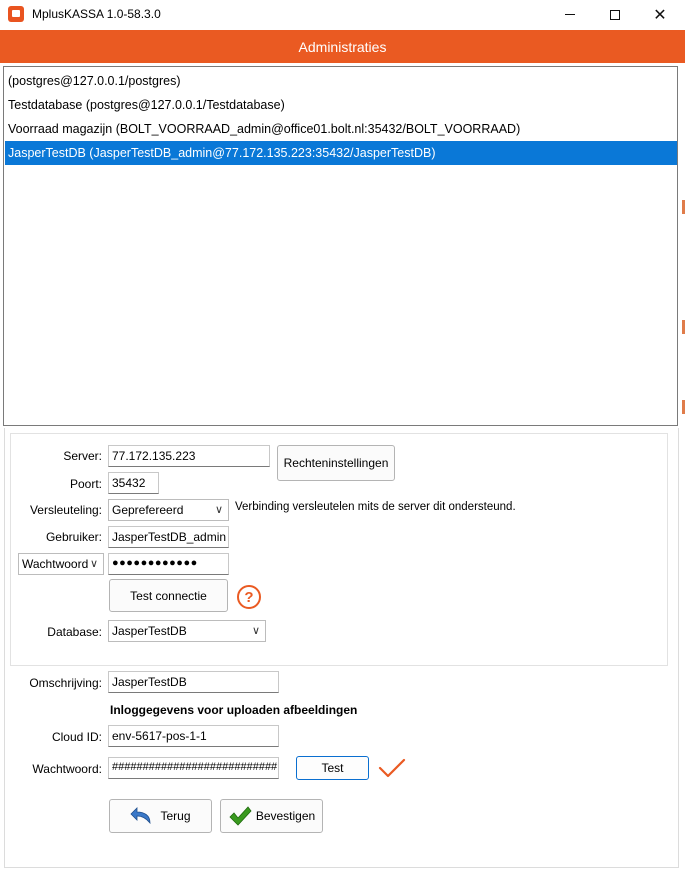 This screenshot has height=870, width=685. What do you see at coordinates (240, 816) in the screenshot?
I see `check-icon` at bounding box center [240, 816].